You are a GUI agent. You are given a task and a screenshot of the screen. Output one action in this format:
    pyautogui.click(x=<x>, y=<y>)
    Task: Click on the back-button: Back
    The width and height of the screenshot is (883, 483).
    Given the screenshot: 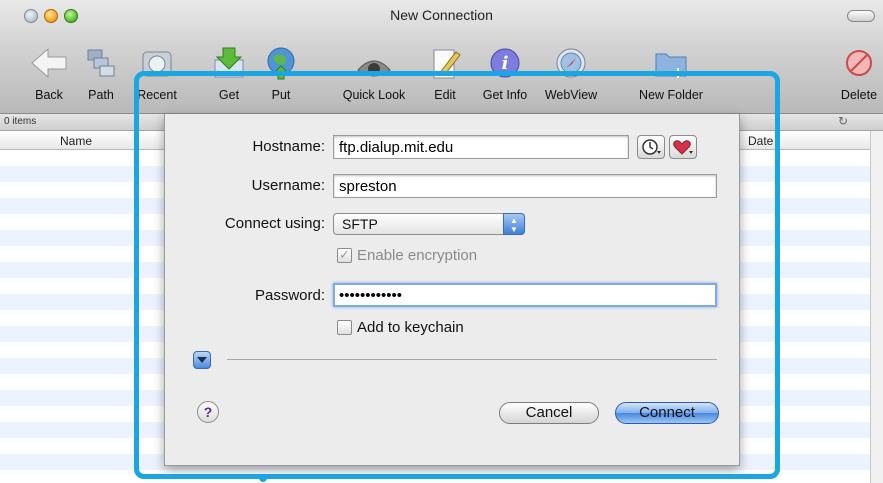 What is the action you would take?
    pyautogui.click(x=49, y=74)
    